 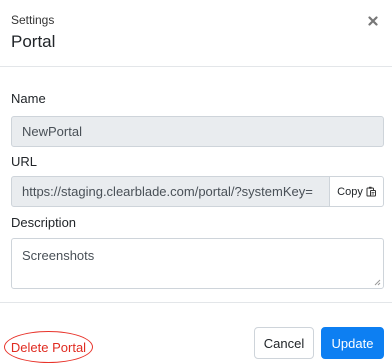 What do you see at coordinates (44, 222) in the screenshot?
I see `description-label: Description` at bounding box center [44, 222].